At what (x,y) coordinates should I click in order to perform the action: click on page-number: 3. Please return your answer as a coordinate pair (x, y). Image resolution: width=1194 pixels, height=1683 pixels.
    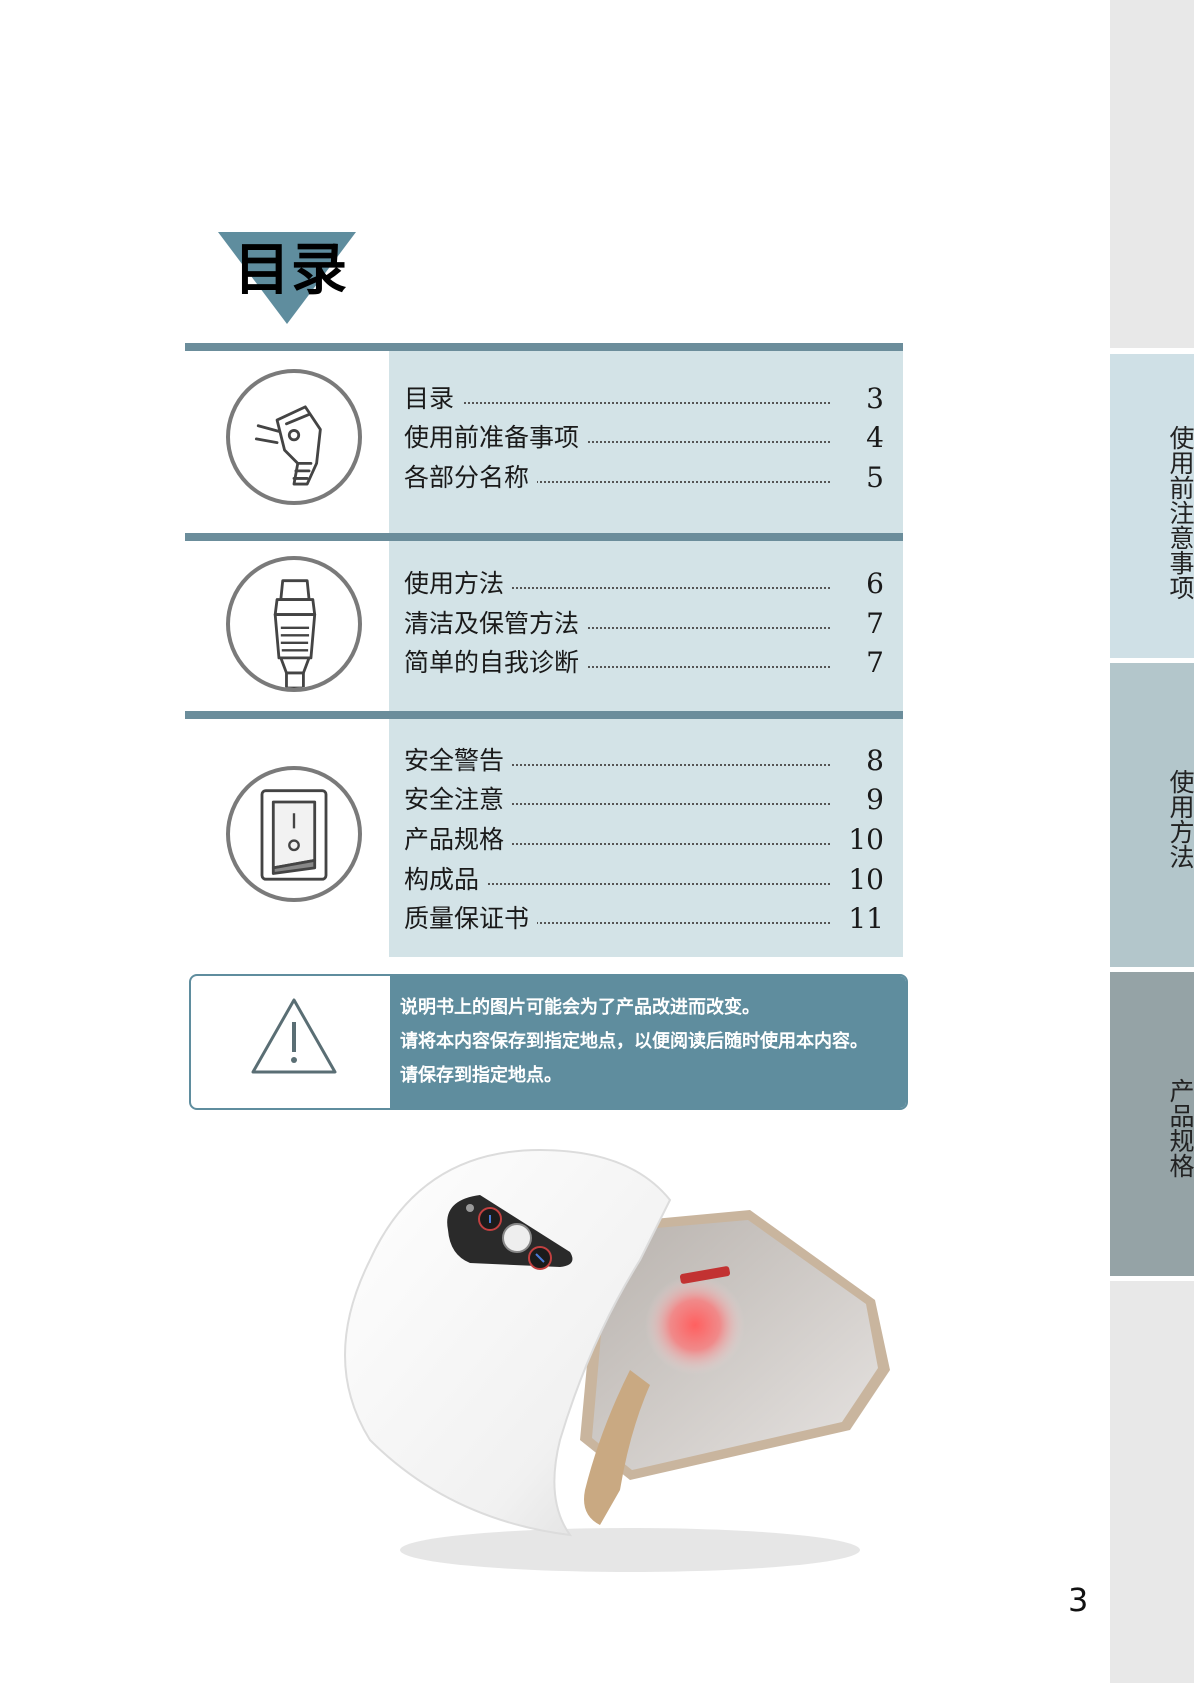
    Looking at the image, I should click on (1078, 1600).